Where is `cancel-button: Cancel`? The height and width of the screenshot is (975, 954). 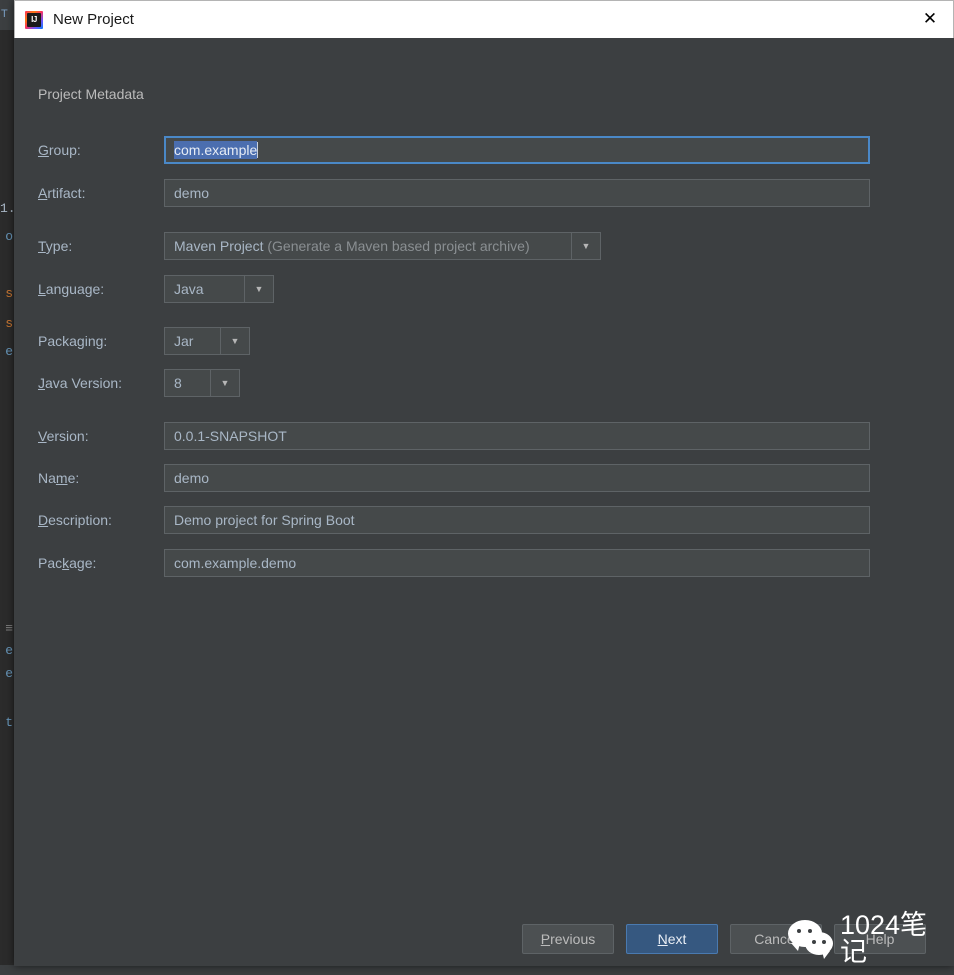 cancel-button: Cancel is located at coordinates (776, 939).